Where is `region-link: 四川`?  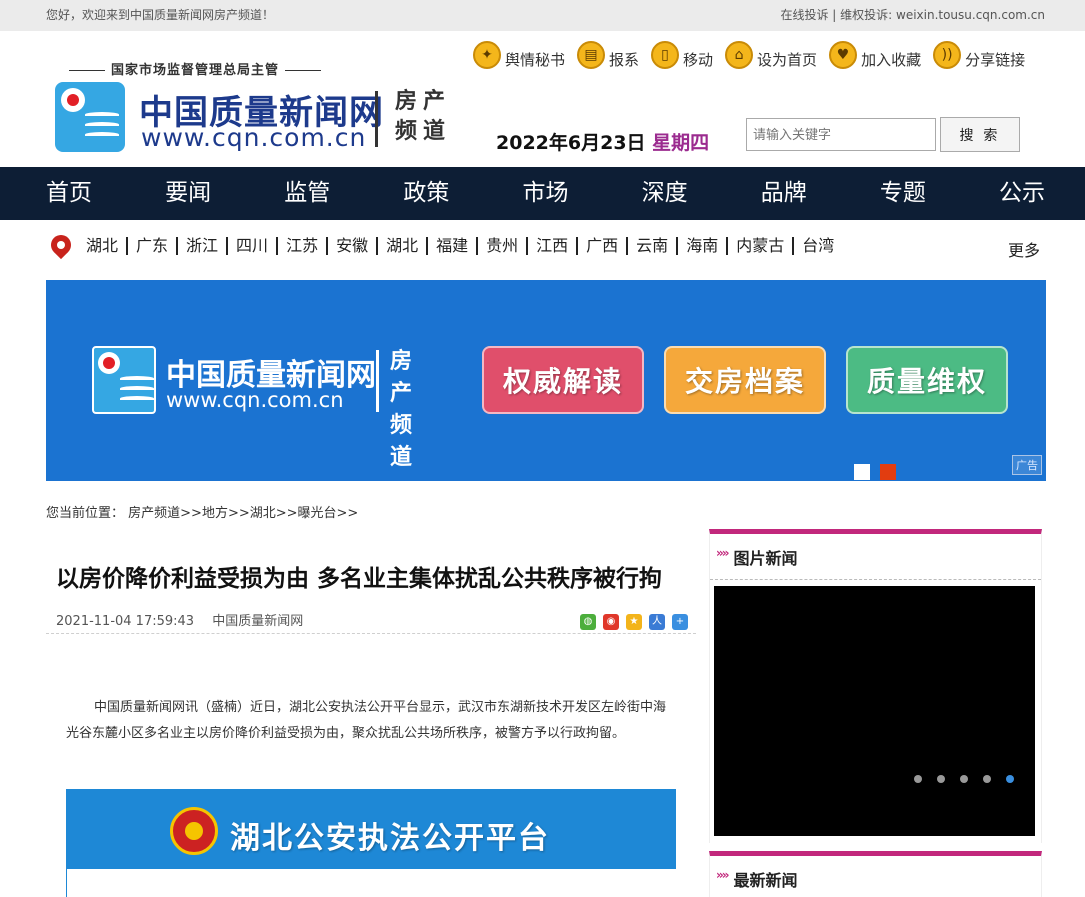 region-link: 四川 is located at coordinates (251, 246).